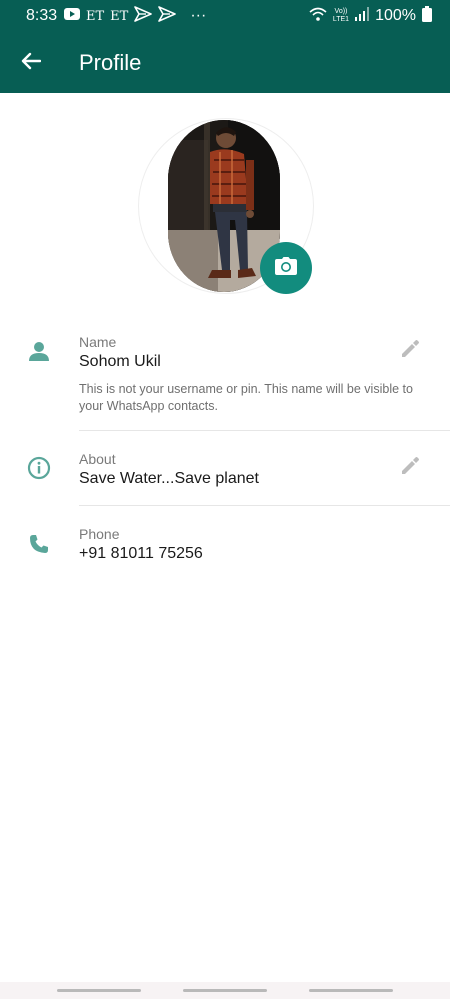 This screenshot has width=450, height=999. Describe the element at coordinates (39, 468) in the screenshot. I see `info-icon` at that location.